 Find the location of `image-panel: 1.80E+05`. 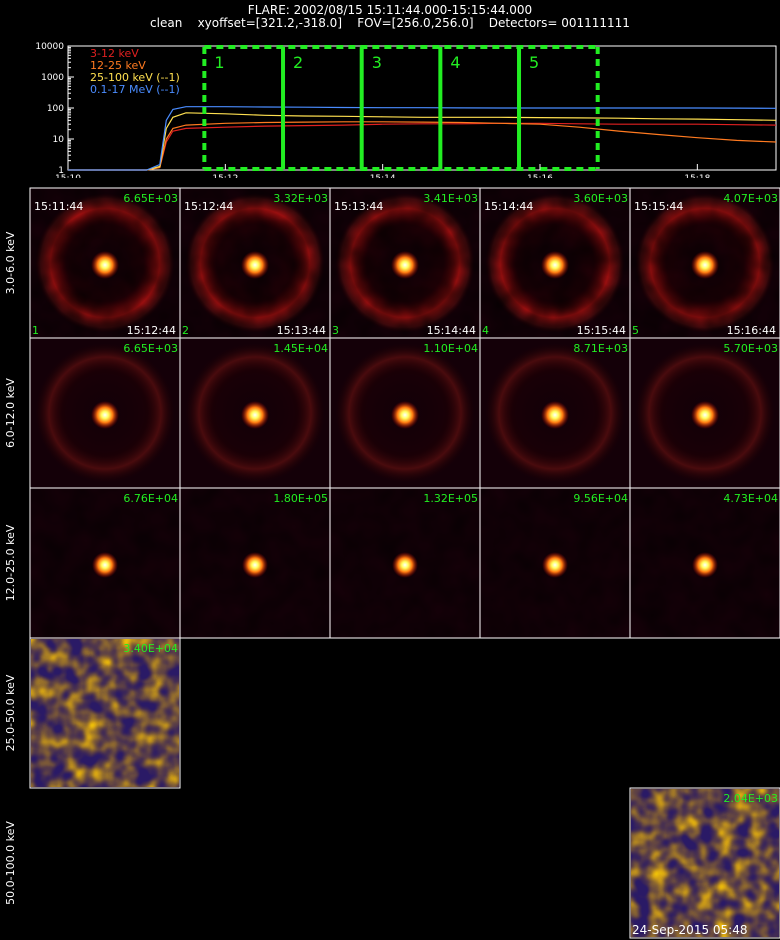

image-panel: 1.80E+05 is located at coordinates (255, 563).